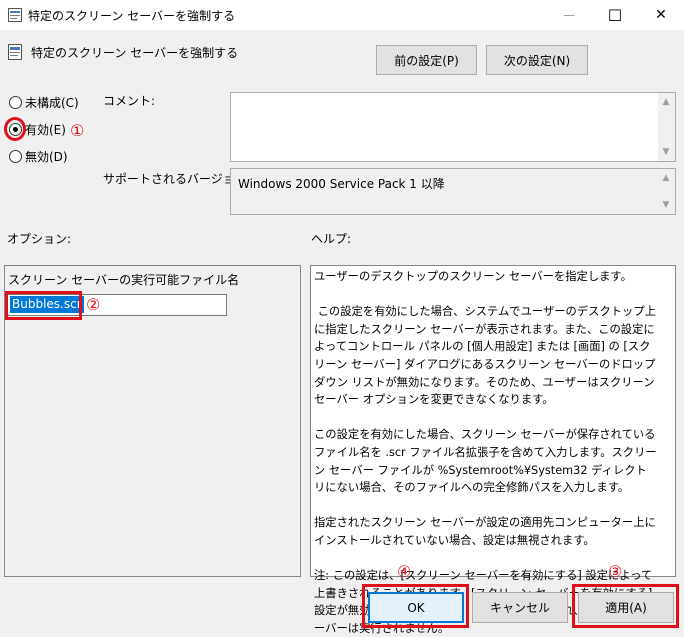  I want to click on supported-on-field: Windows 2000 Service Pack 1 以降, so click(453, 191).